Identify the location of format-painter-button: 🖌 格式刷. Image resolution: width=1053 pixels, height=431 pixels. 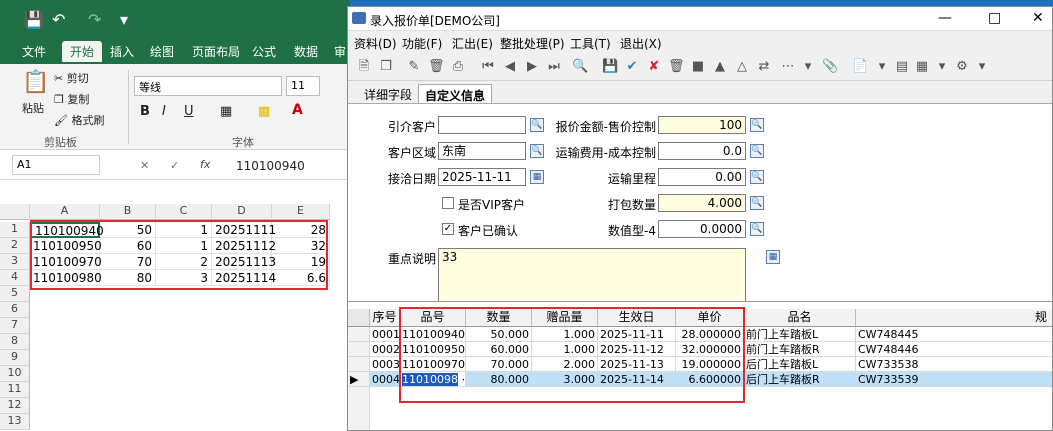
(79, 120).